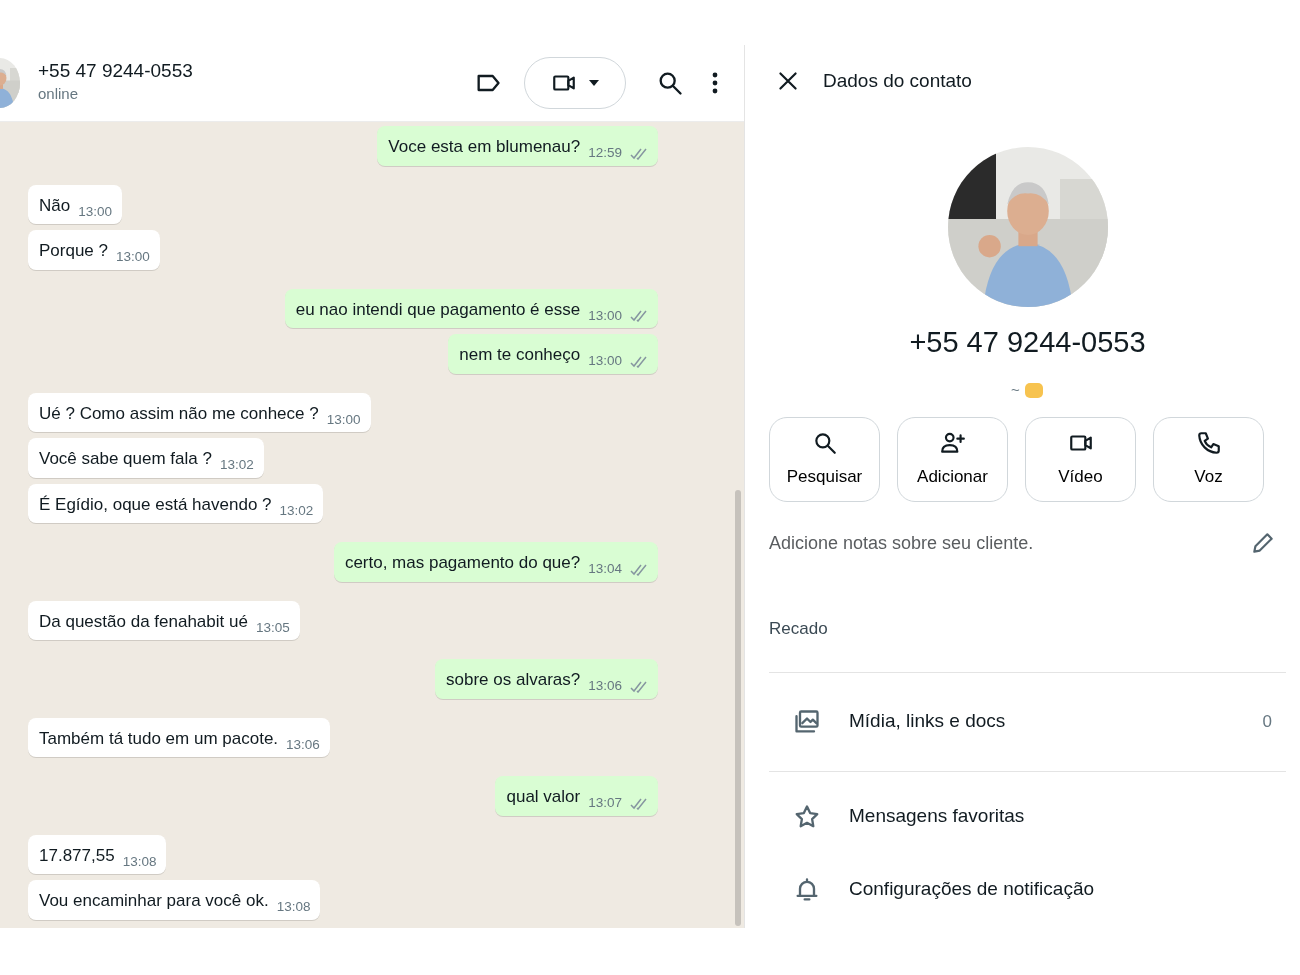  I want to click on message-text: Ué ? Como assim não me conhece ?, so click(179, 413).